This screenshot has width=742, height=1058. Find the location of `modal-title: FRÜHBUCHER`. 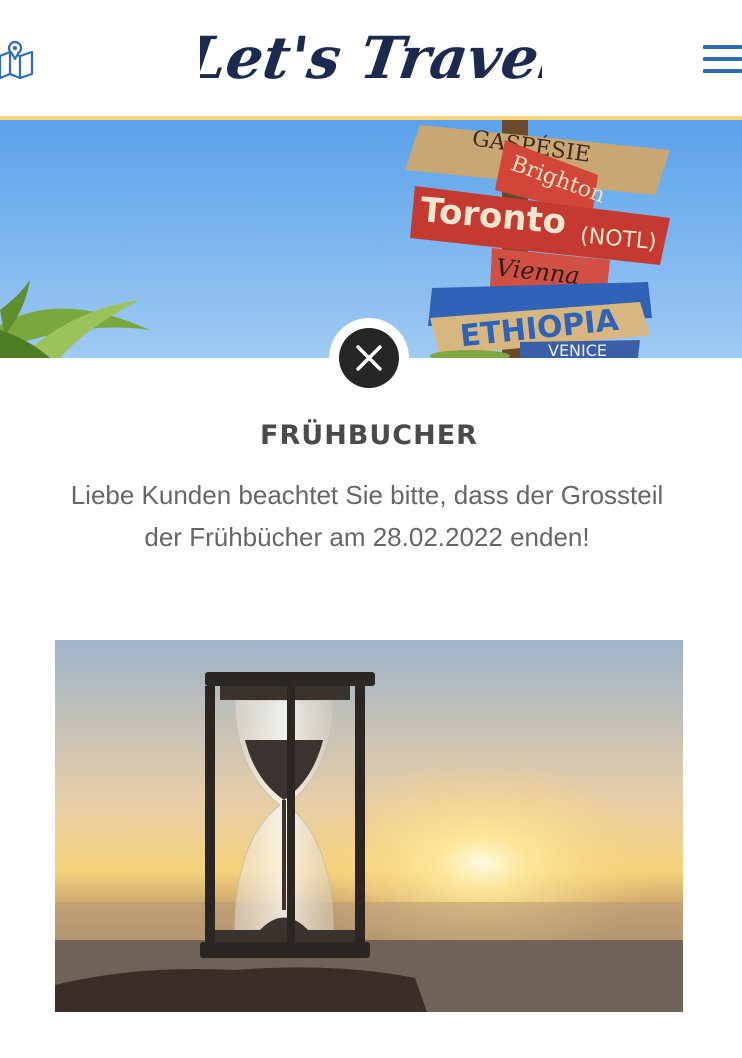

modal-title: FRÜHBUCHER is located at coordinates (369, 435).